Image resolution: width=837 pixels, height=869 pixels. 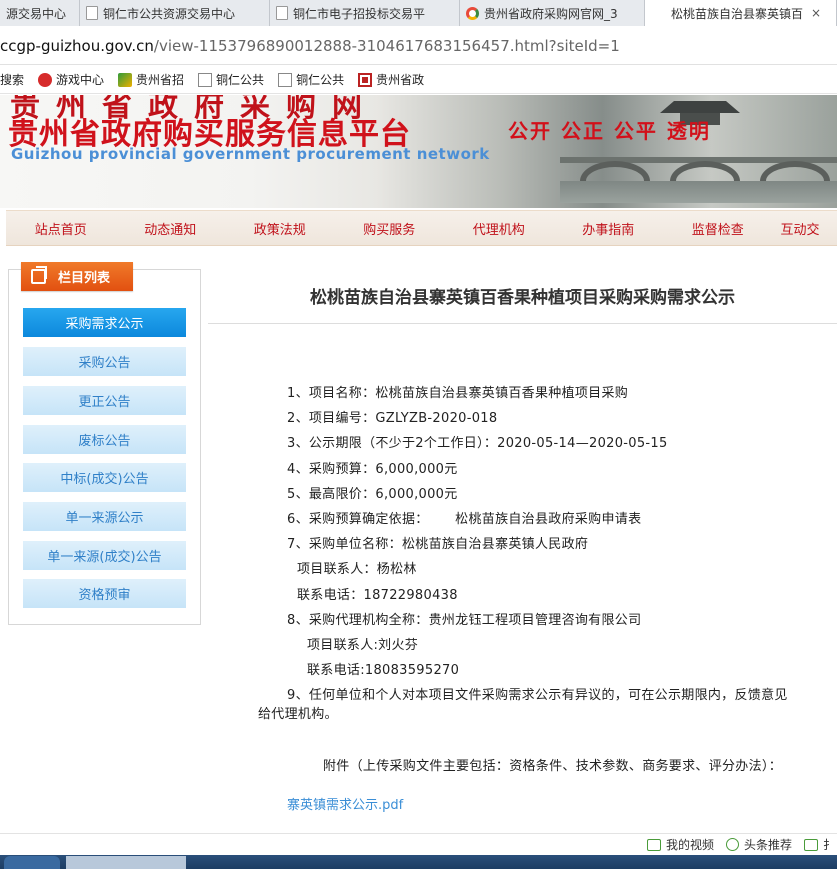 What do you see at coordinates (828, 845) in the screenshot?
I see `status-label: 扌` at bounding box center [828, 845].